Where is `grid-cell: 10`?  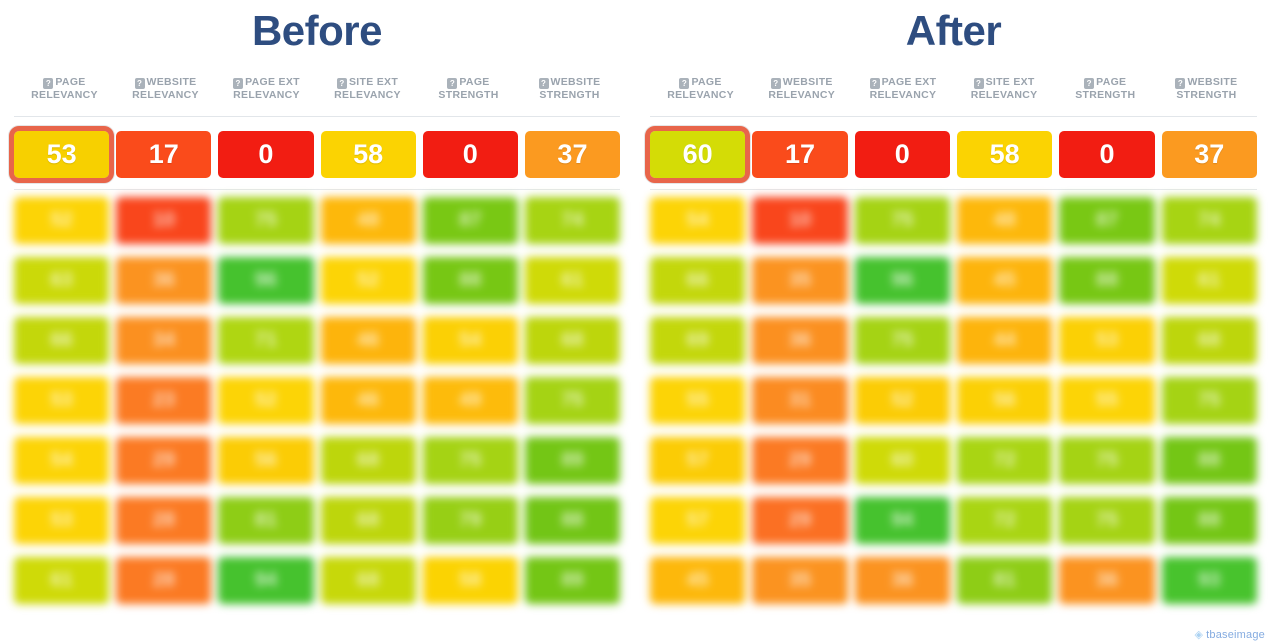
grid-cell: 10 is located at coordinates (164, 220).